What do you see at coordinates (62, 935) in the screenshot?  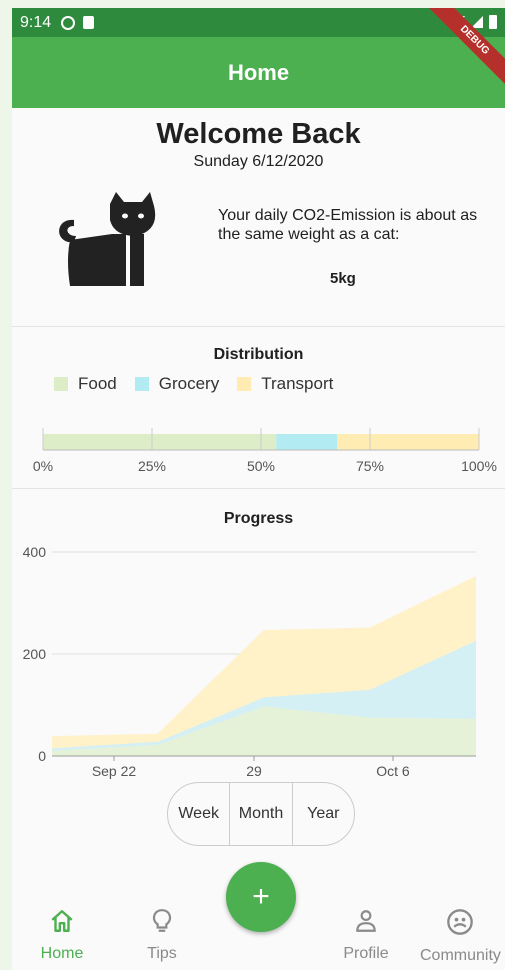 I see `nav-home: Home` at bounding box center [62, 935].